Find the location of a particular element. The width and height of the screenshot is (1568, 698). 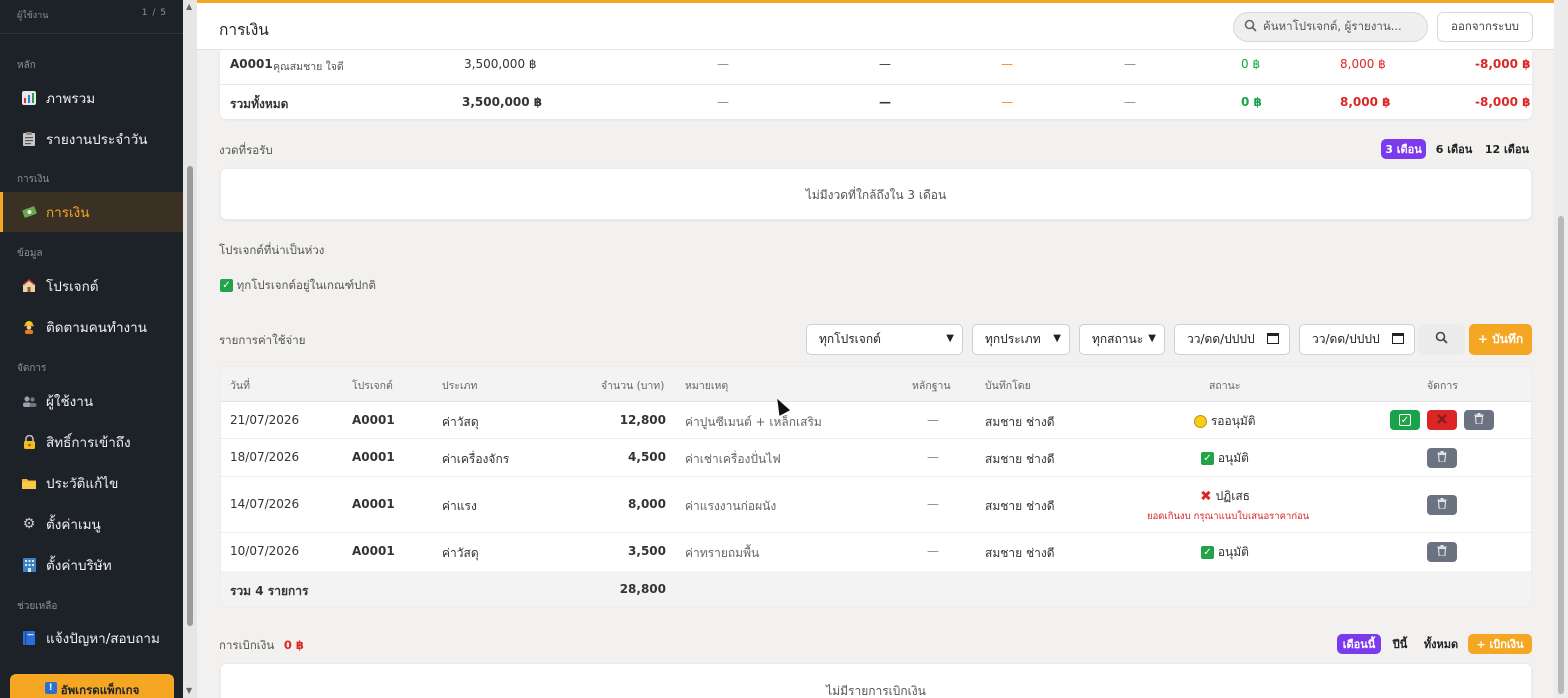

cell-amount: 12,800 is located at coordinates (642, 420).